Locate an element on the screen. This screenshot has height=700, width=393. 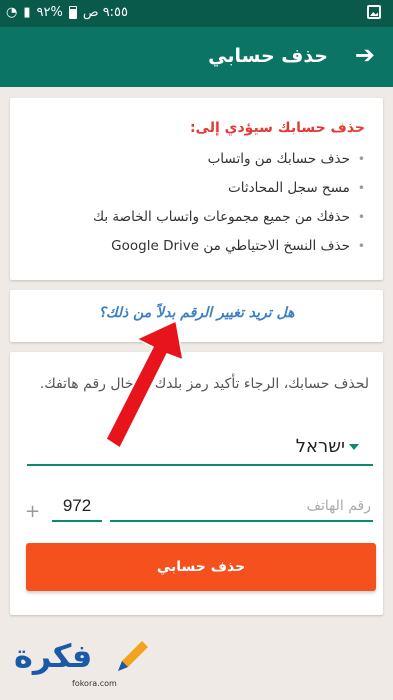
signal-icon: ▮ is located at coordinates (27, 12).